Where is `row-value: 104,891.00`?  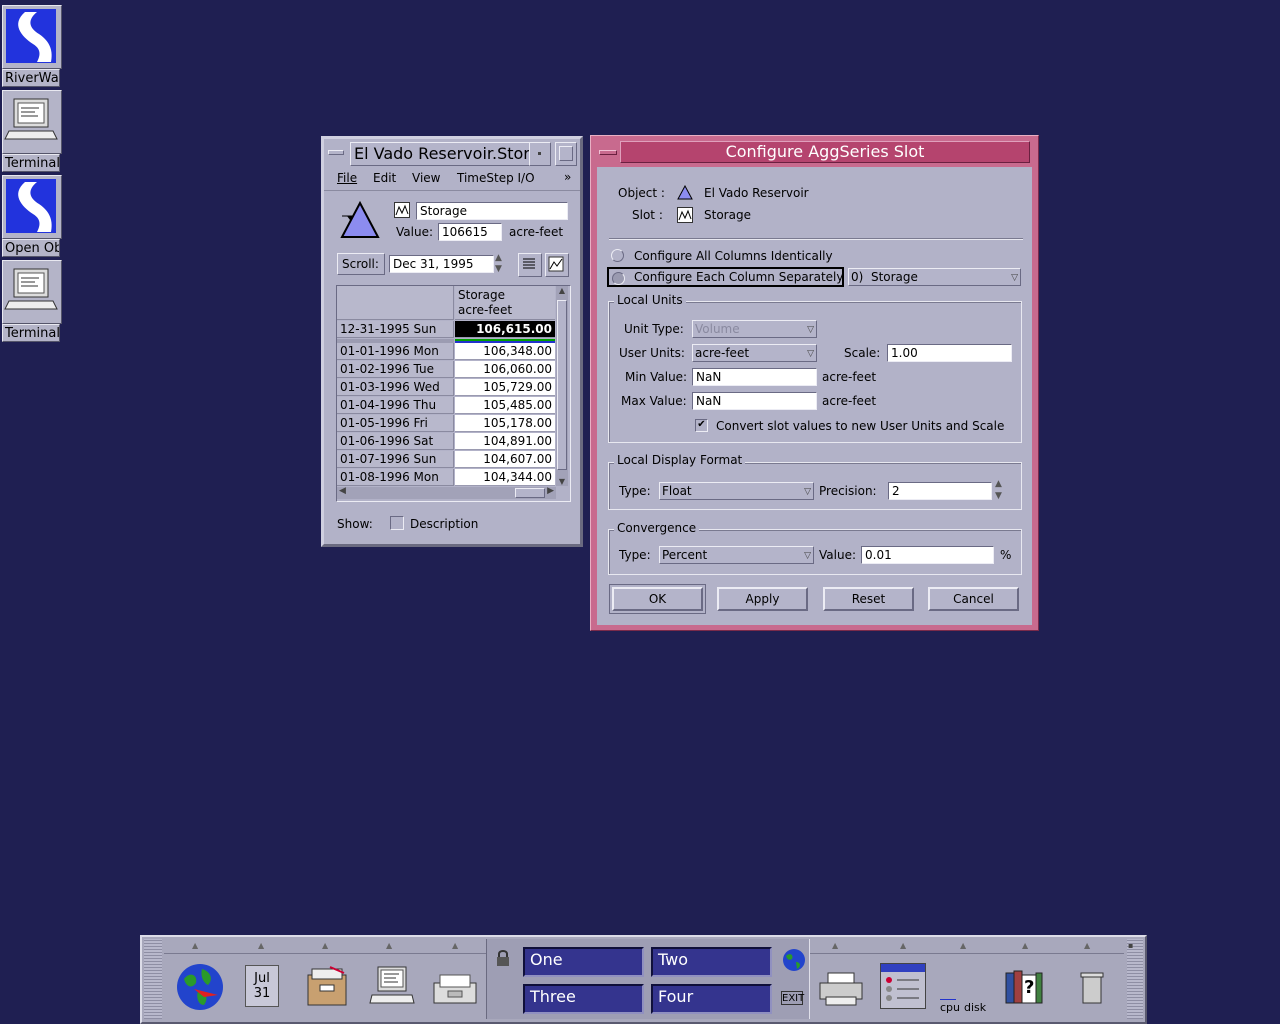
row-value: 104,891.00 is located at coordinates (505, 441).